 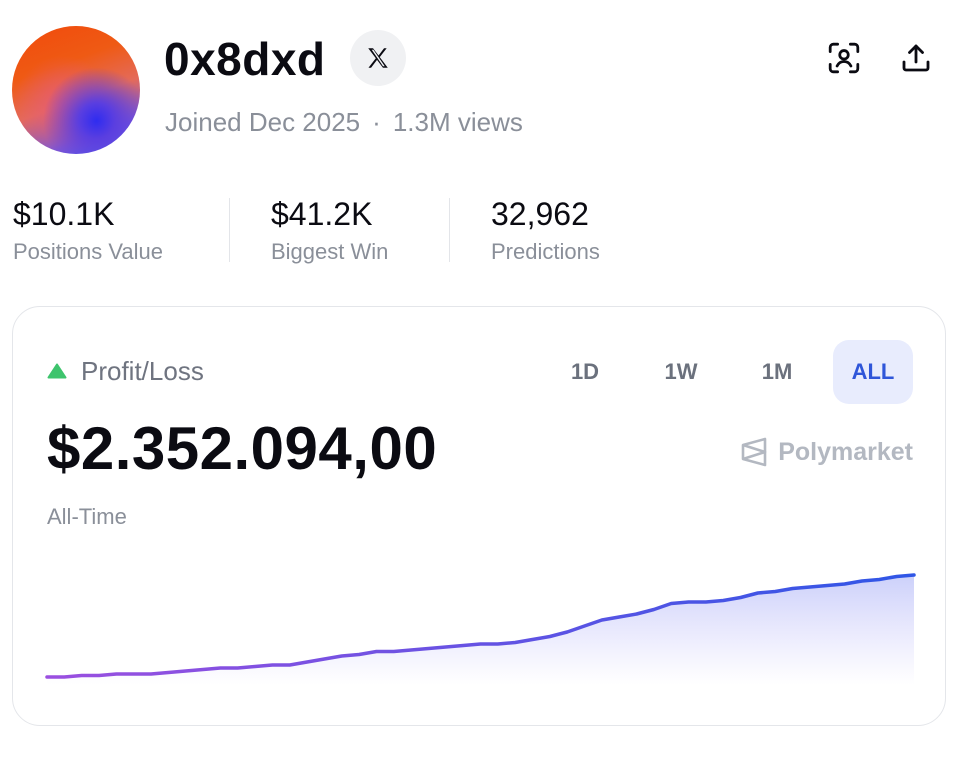 What do you see at coordinates (76, 90) in the screenshot?
I see `avatar` at bounding box center [76, 90].